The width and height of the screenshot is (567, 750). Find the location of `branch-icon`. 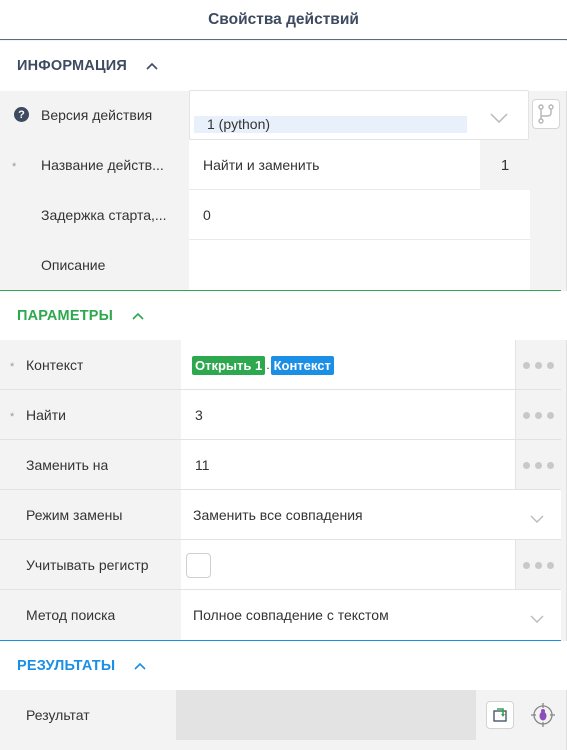

branch-icon is located at coordinates (546, 114).